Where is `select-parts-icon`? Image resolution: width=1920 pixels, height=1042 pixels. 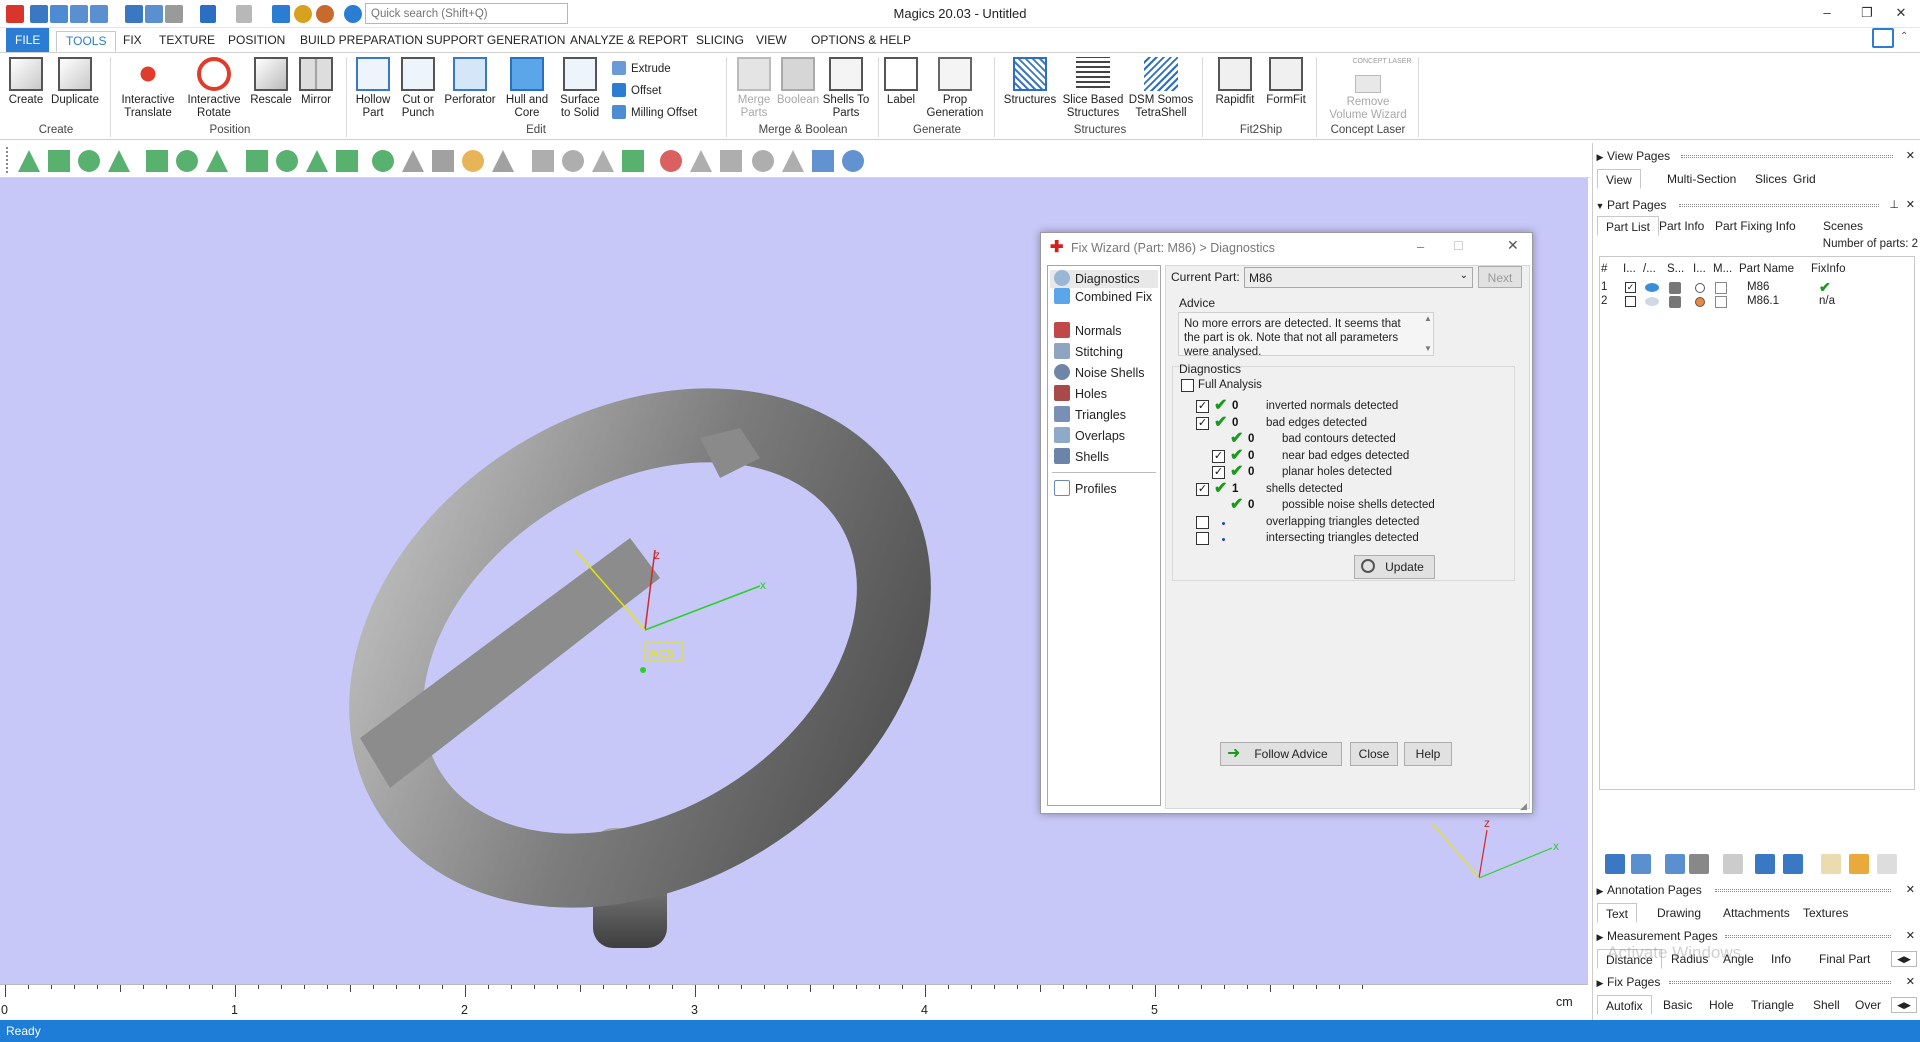 select-parts-icon is located at coordinates (1641, 864).